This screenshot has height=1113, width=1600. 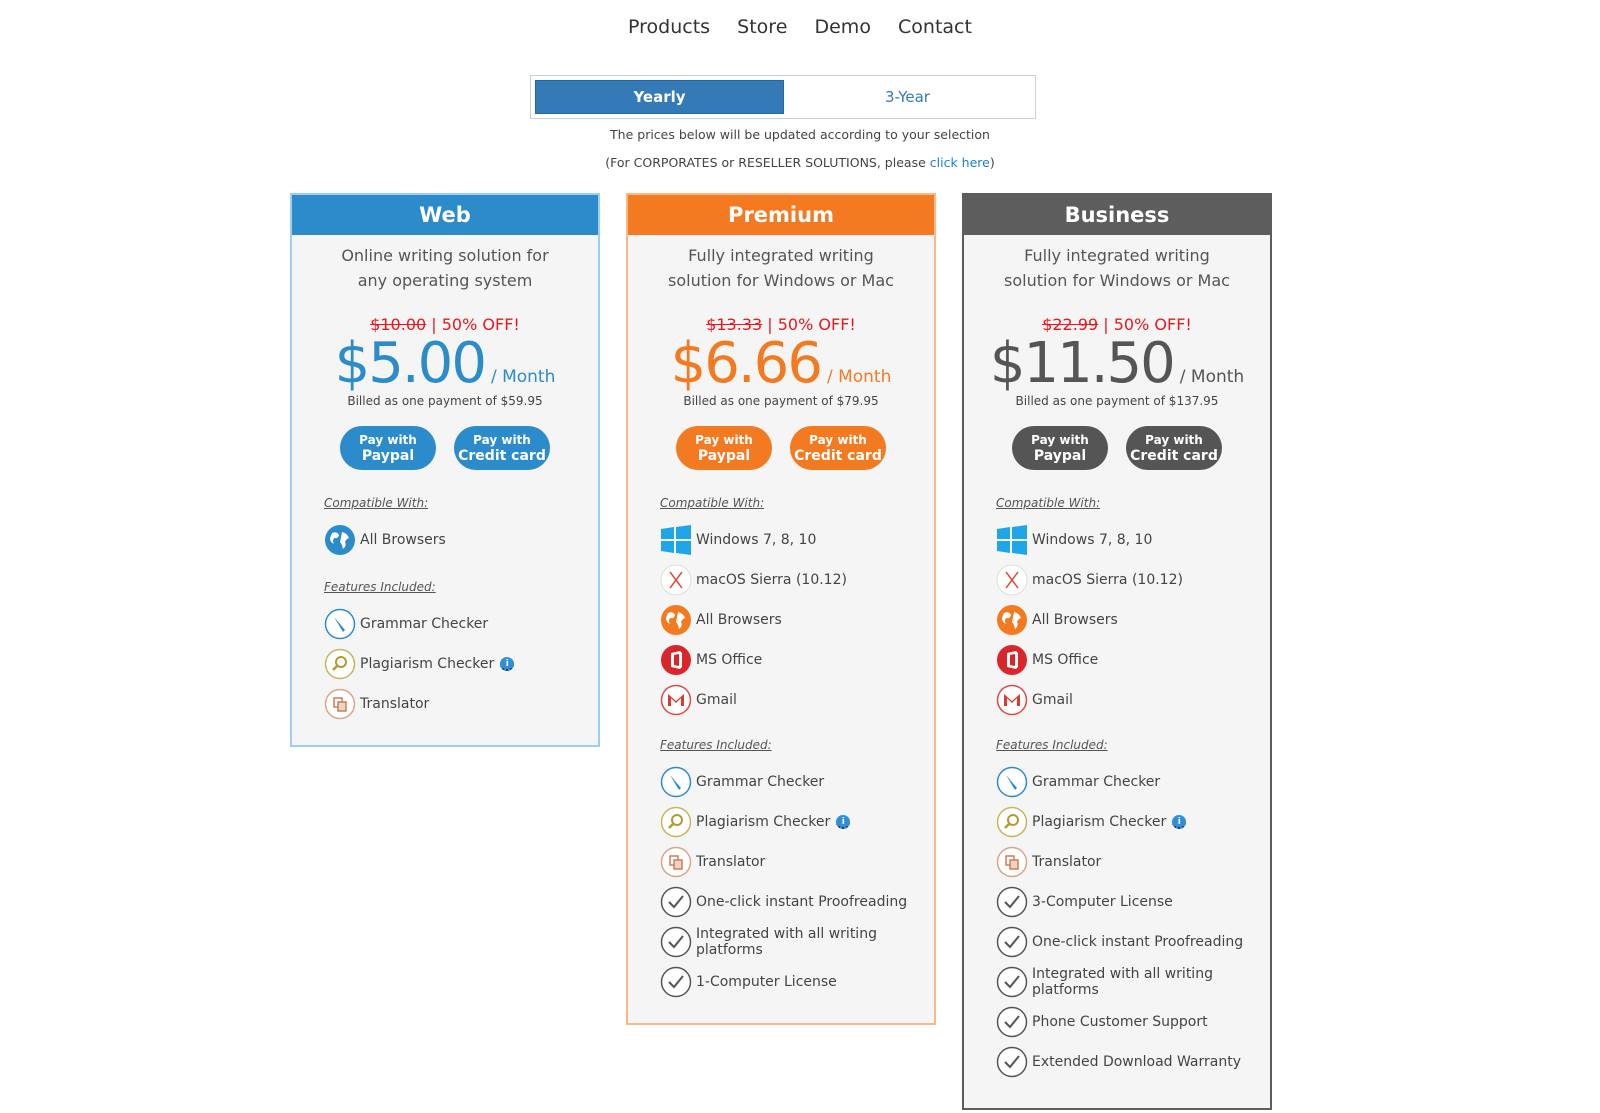 What do you see at coordinates (1133, 1022) in the screenshot?
I see `list-item: Phone Customer Support` at bounding box center [1133, 1022].